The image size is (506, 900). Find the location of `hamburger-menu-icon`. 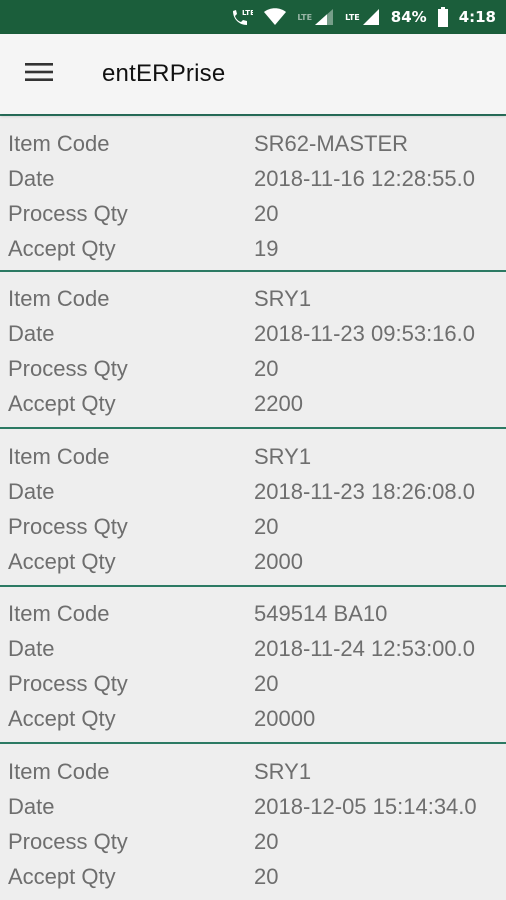

hamburger-menu-icon is located at coordinates (39, 74).